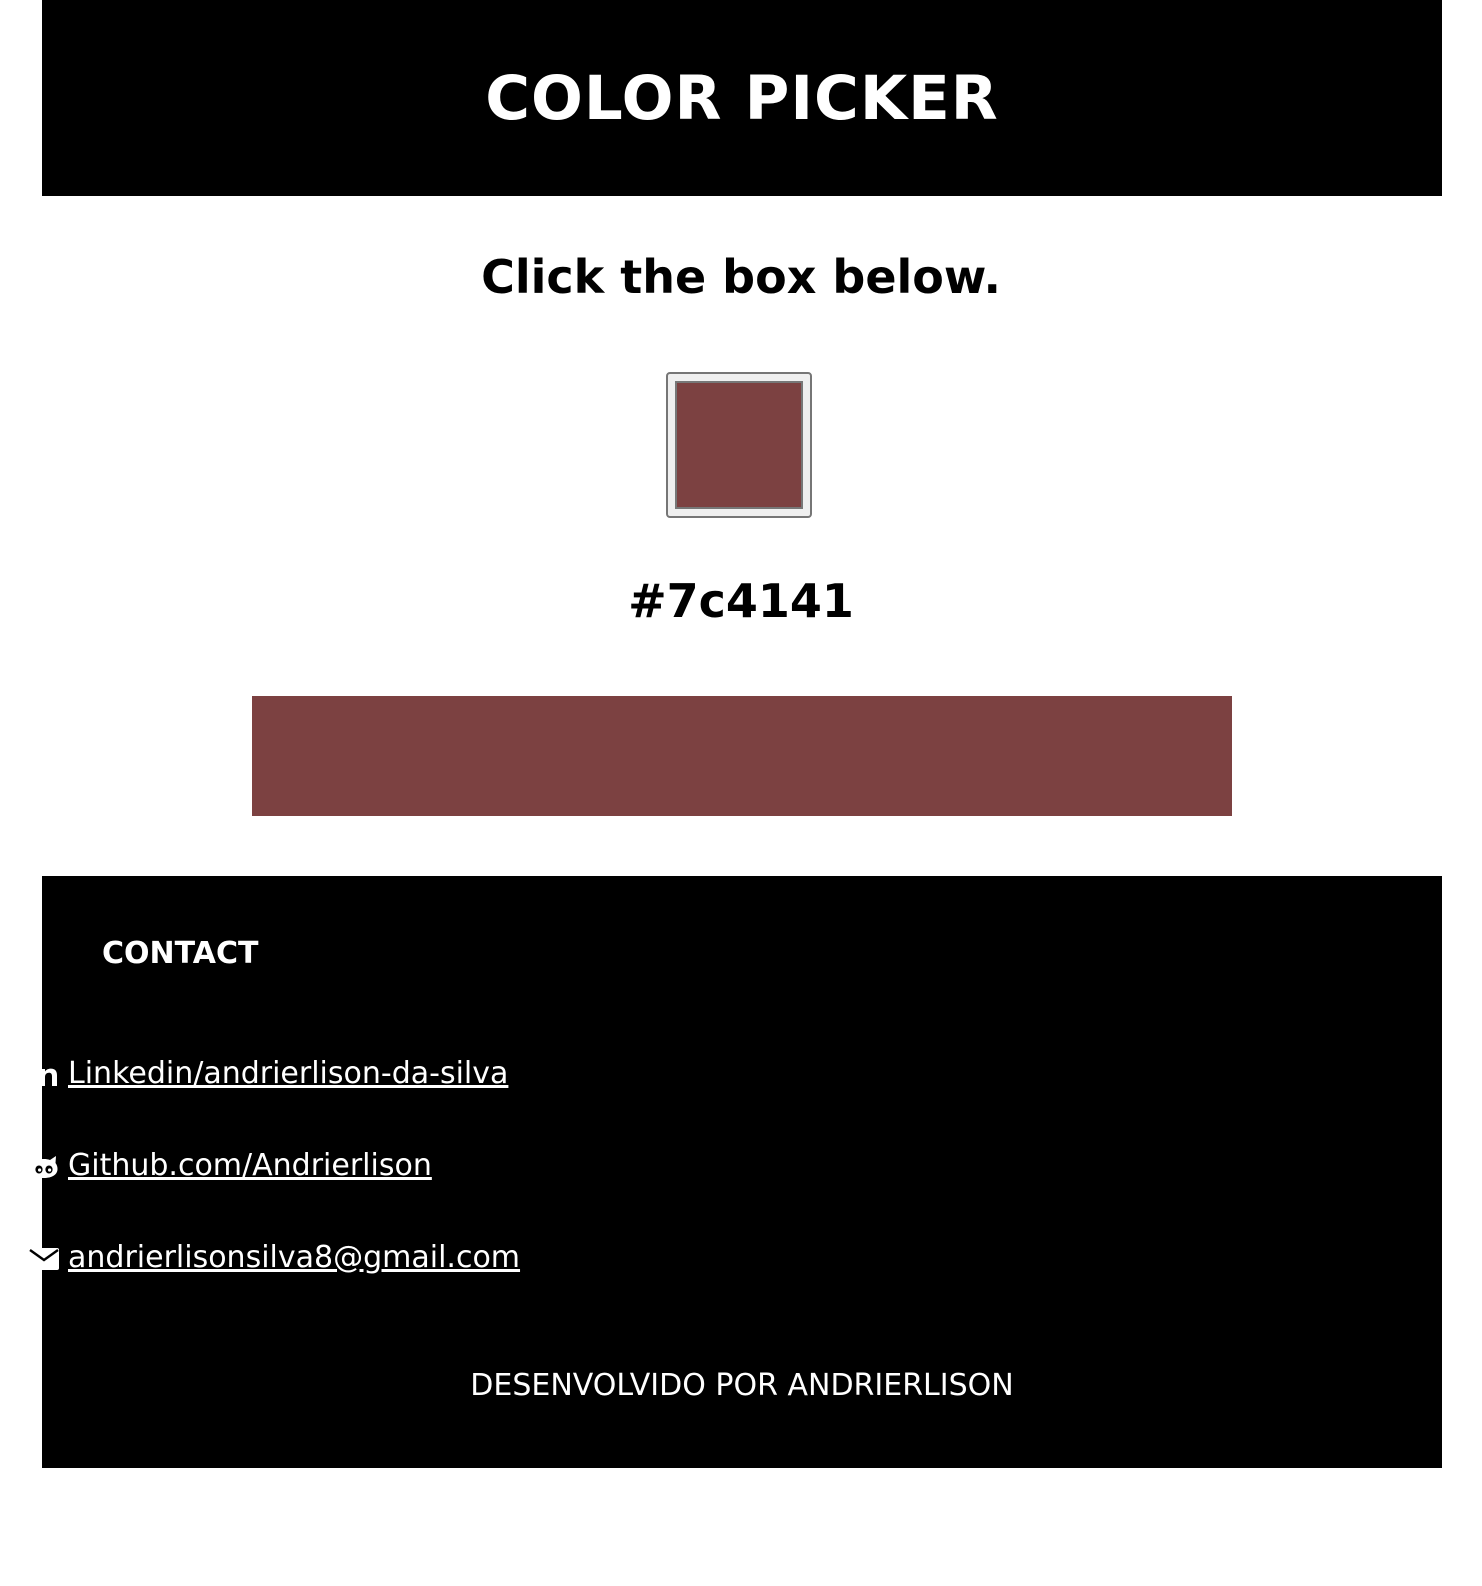 The height and width of the screenshot is (1586, 1482). I want to click on hex-color-value: #7c4141, so click(741, 601).